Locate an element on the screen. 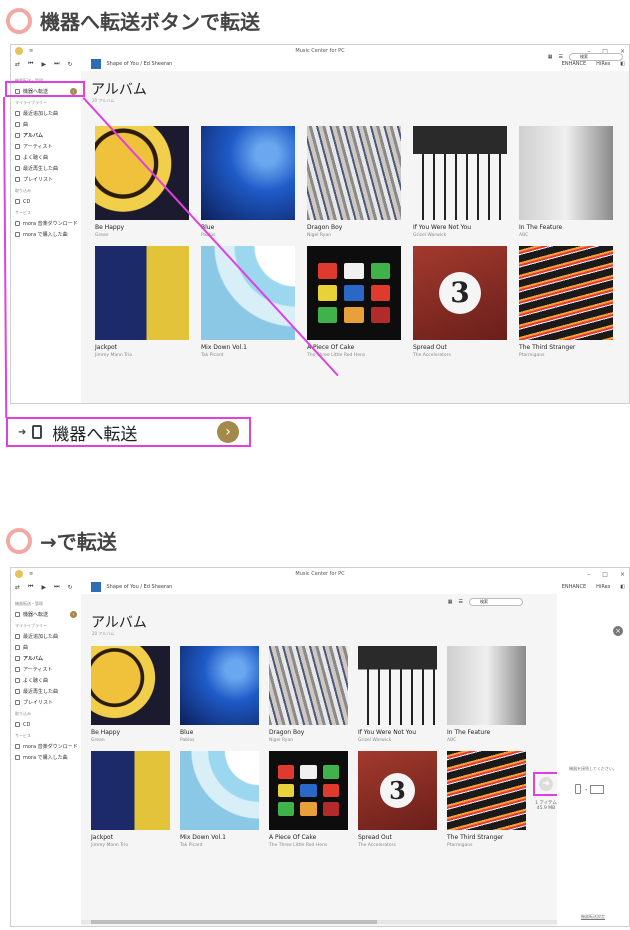  album-artist: Jimmy Mann Trio is located at coordinates (130, 845).